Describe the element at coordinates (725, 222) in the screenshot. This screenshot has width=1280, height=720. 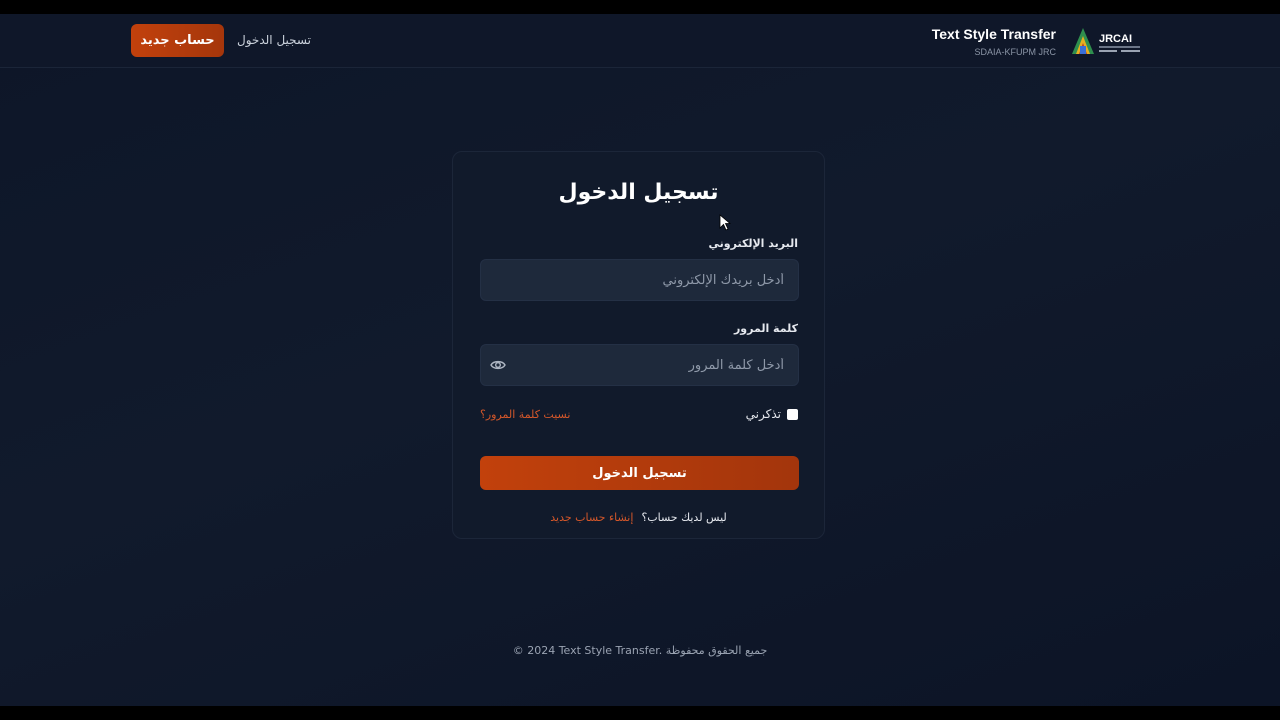
I see `mouse-cursor-icon` at that location.